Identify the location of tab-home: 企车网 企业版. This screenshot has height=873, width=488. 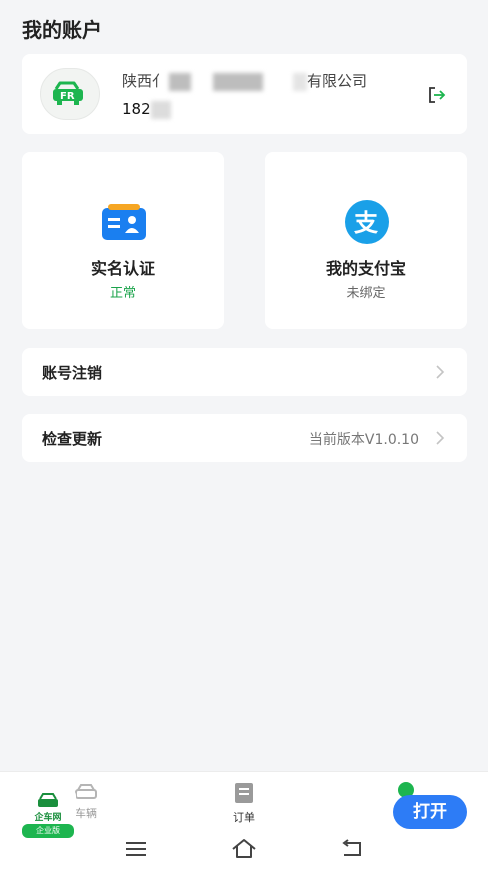
(49, 813).